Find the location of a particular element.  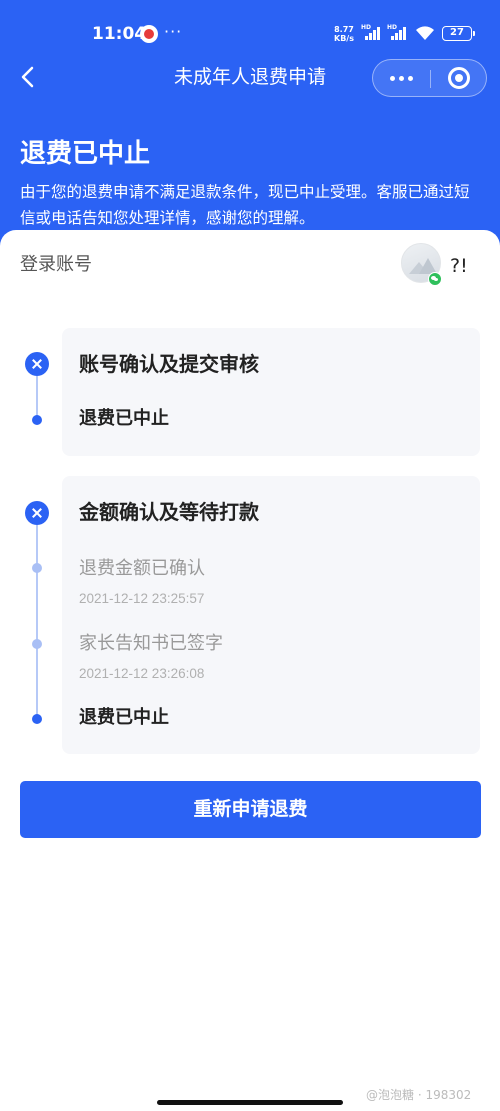

signal-2-icon: HD is located at coordinates (398, 32).